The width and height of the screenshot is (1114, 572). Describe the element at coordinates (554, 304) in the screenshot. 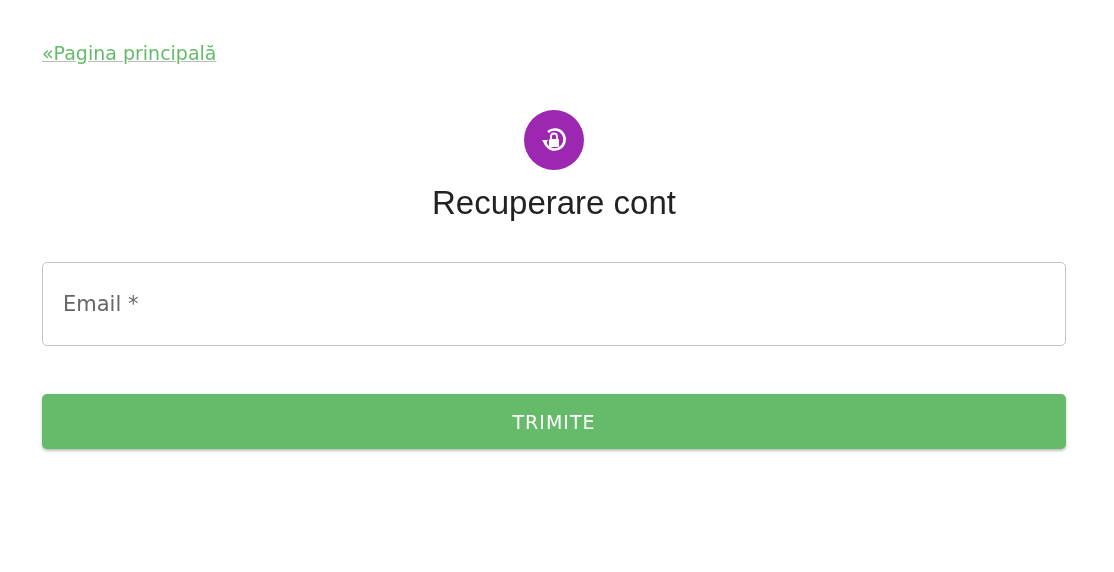

I see `email-field: Email *` at that location.